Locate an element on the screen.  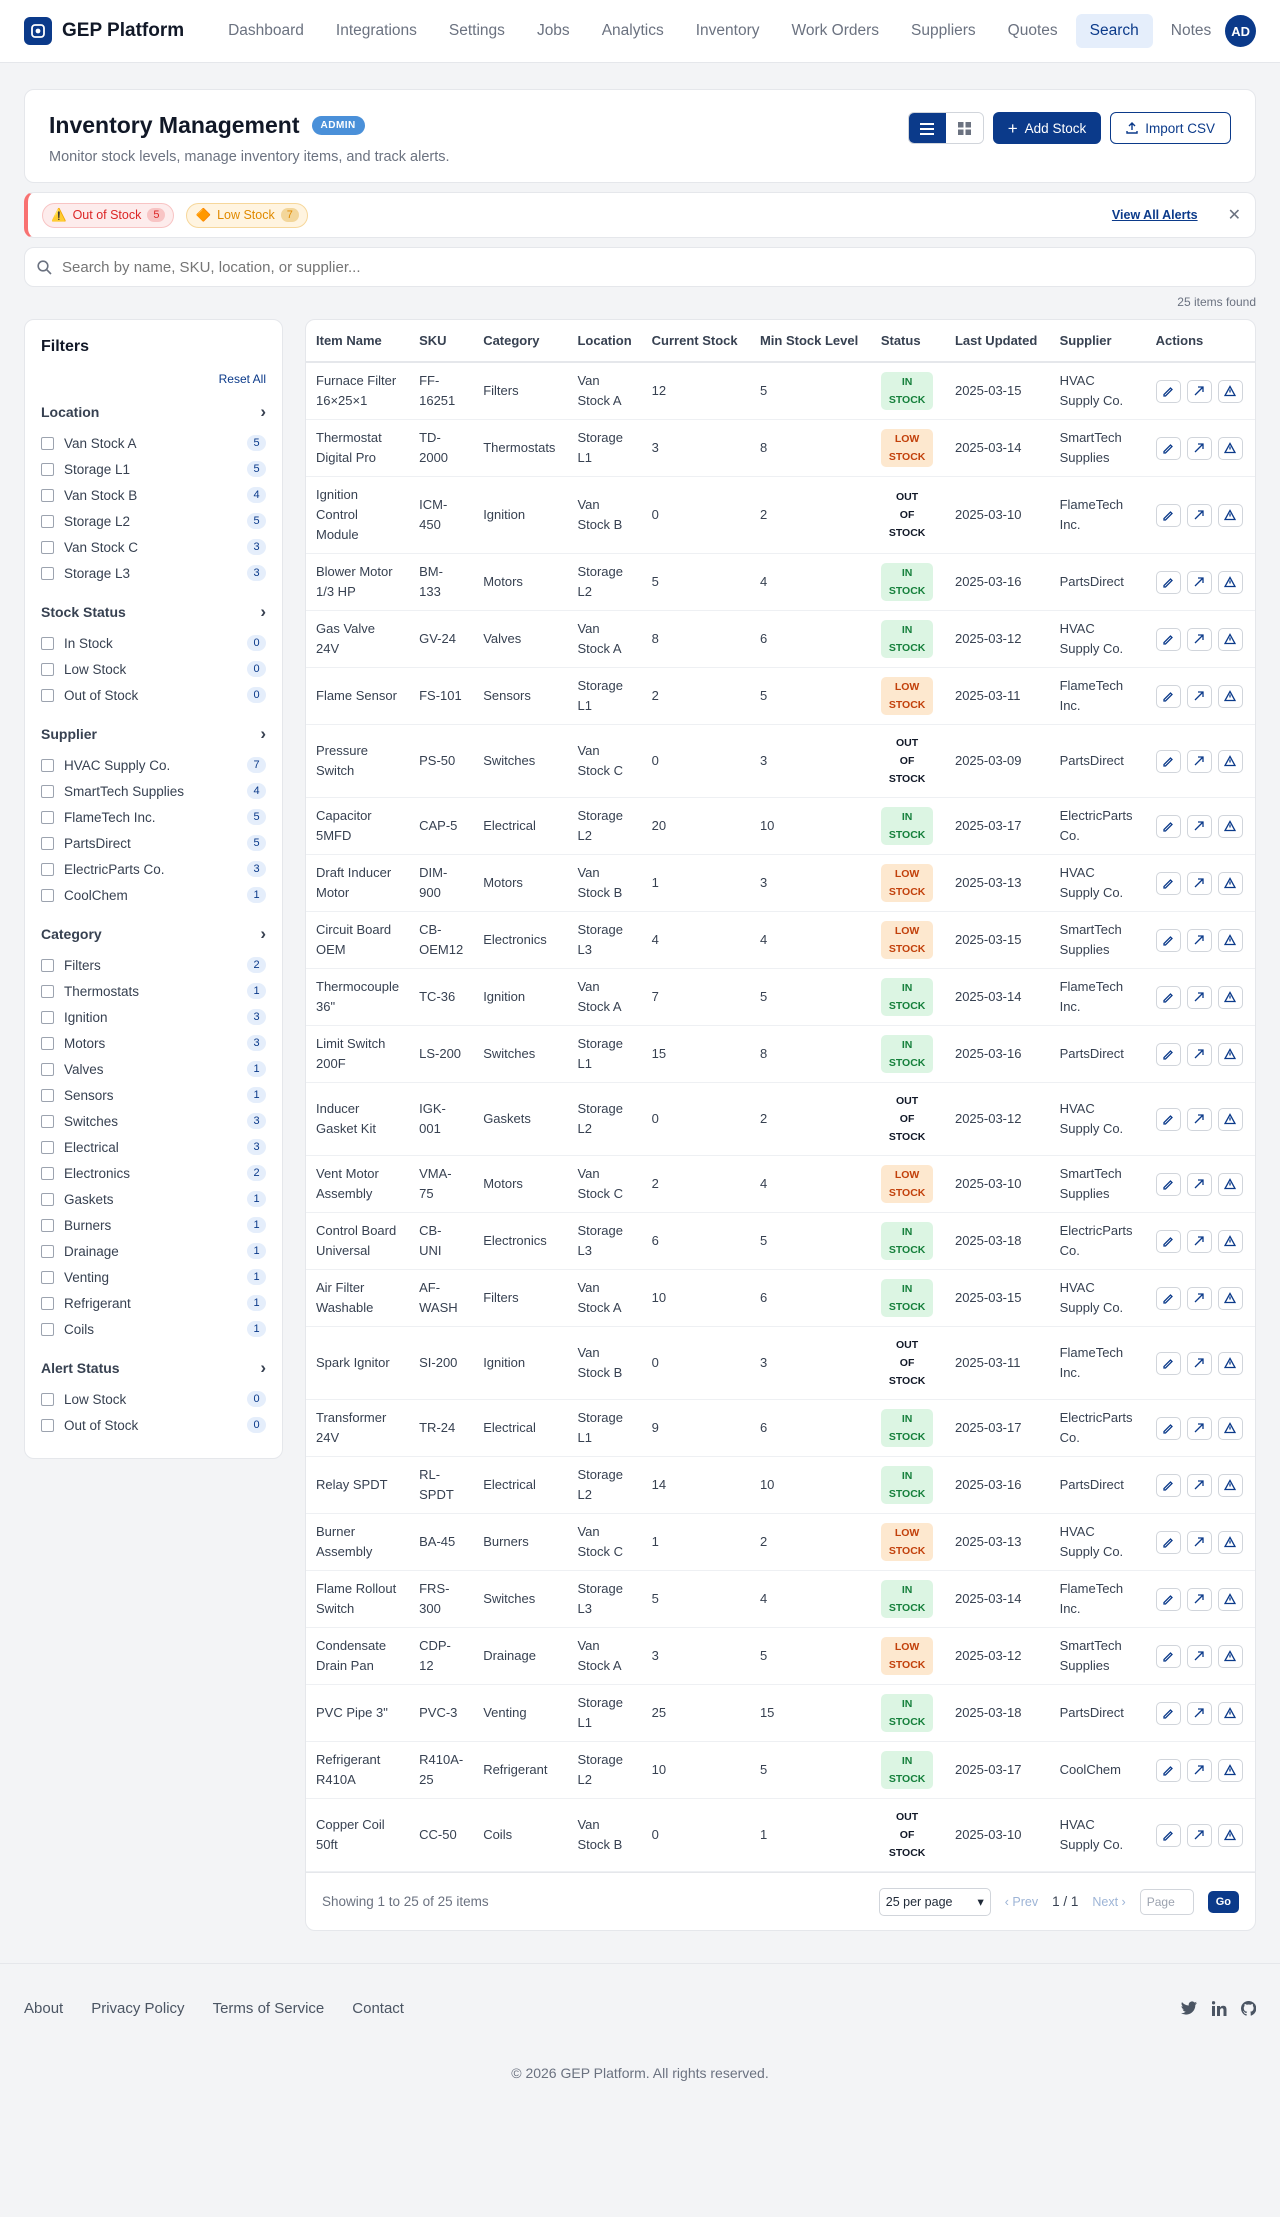
filter-option: Electrical 3 is located at coordinates (153, 1147).